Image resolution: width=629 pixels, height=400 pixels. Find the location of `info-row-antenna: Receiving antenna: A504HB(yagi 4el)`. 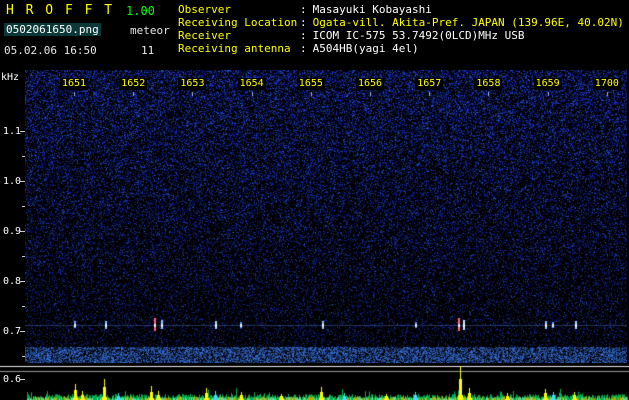

info-row-antenna: Receiving antenna: A504HB(yagi 4el) is located at coordinates (401, 48).